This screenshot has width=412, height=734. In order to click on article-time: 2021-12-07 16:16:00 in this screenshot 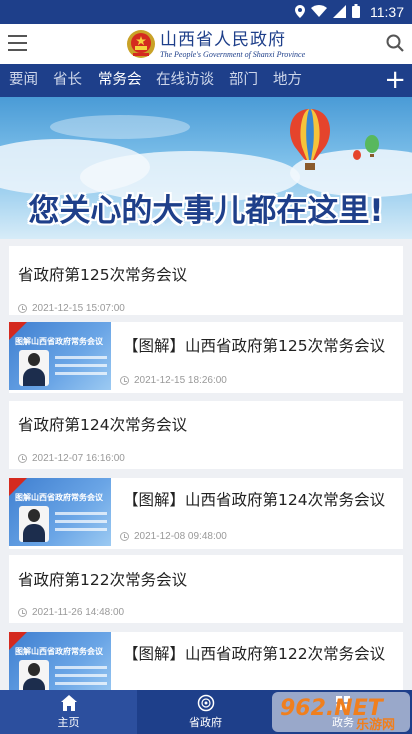, I will do `click(71, 458)`.